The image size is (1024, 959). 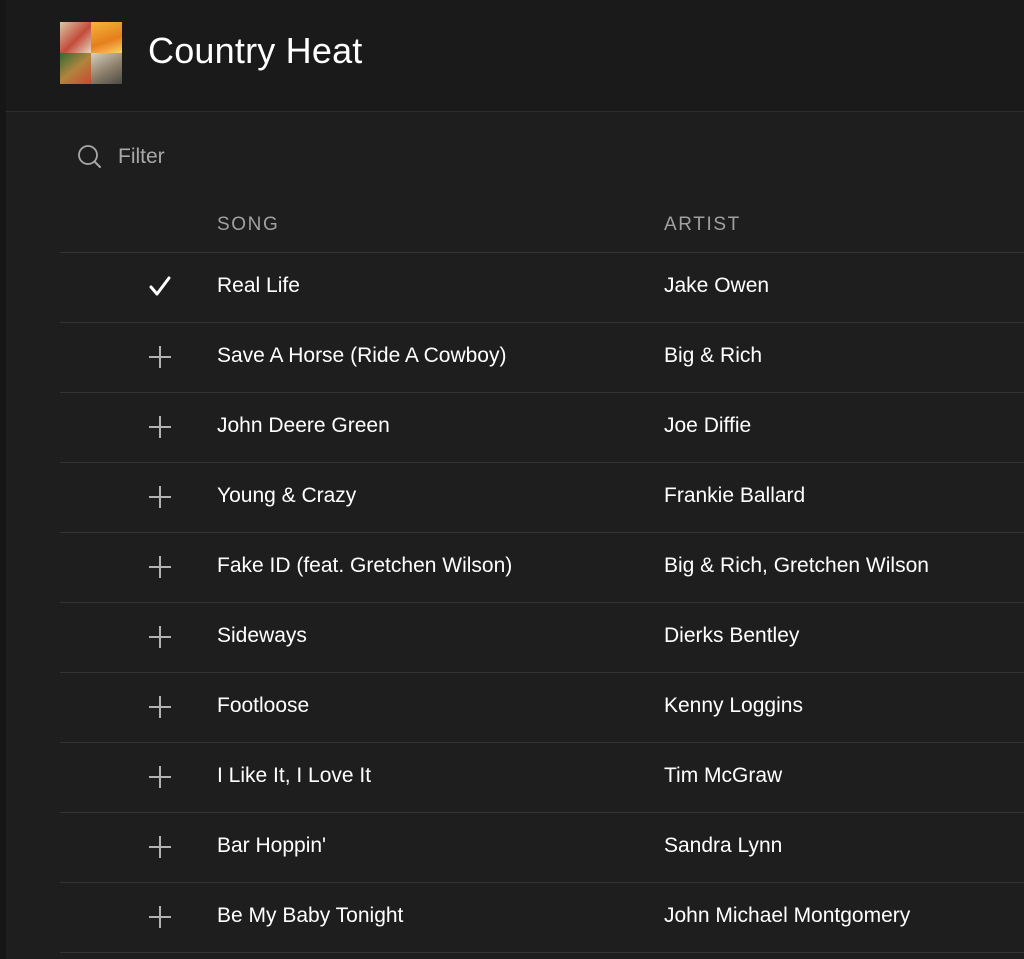 I want to click on track-title: Footloose, so click(x=263, y=705).